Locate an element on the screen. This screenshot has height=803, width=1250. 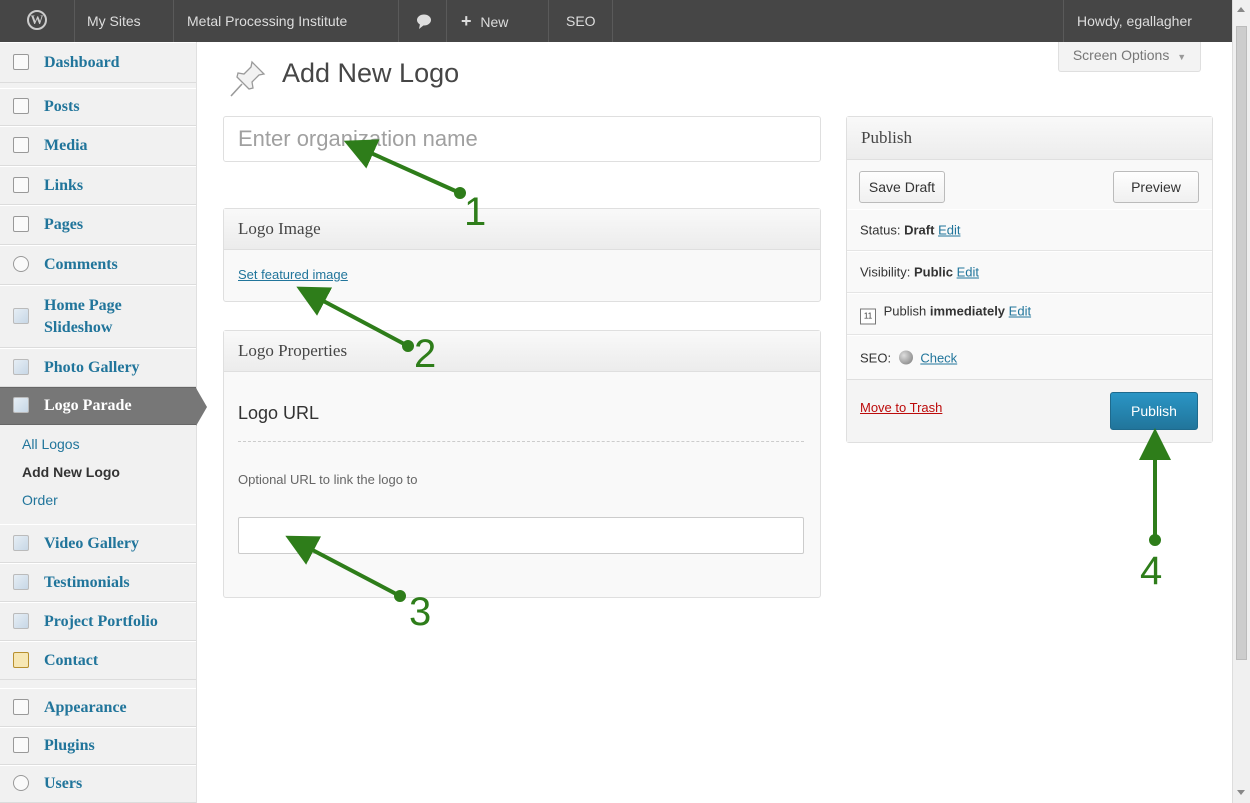
new-content-menu: + New is located at coordinates (484, 21).